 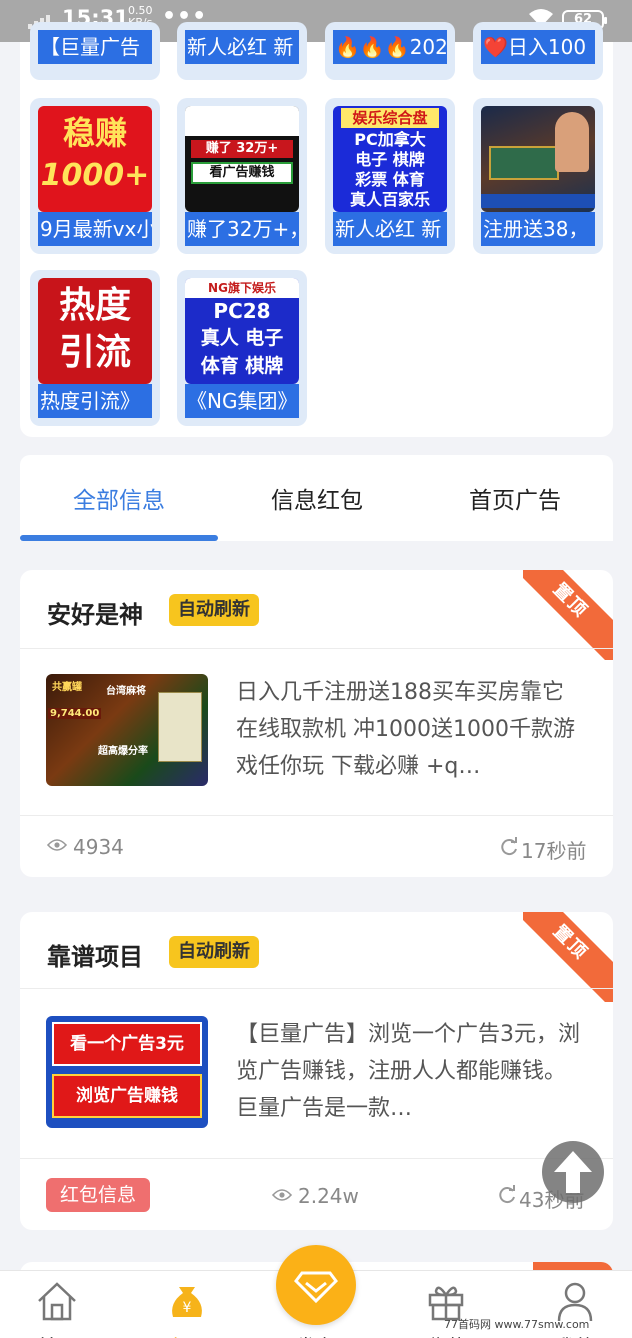 What do you see at coordinates (95, 331) in the screenshot?
I see `ad-tile-image: 热度 引流` at bounding box center [95, 331].